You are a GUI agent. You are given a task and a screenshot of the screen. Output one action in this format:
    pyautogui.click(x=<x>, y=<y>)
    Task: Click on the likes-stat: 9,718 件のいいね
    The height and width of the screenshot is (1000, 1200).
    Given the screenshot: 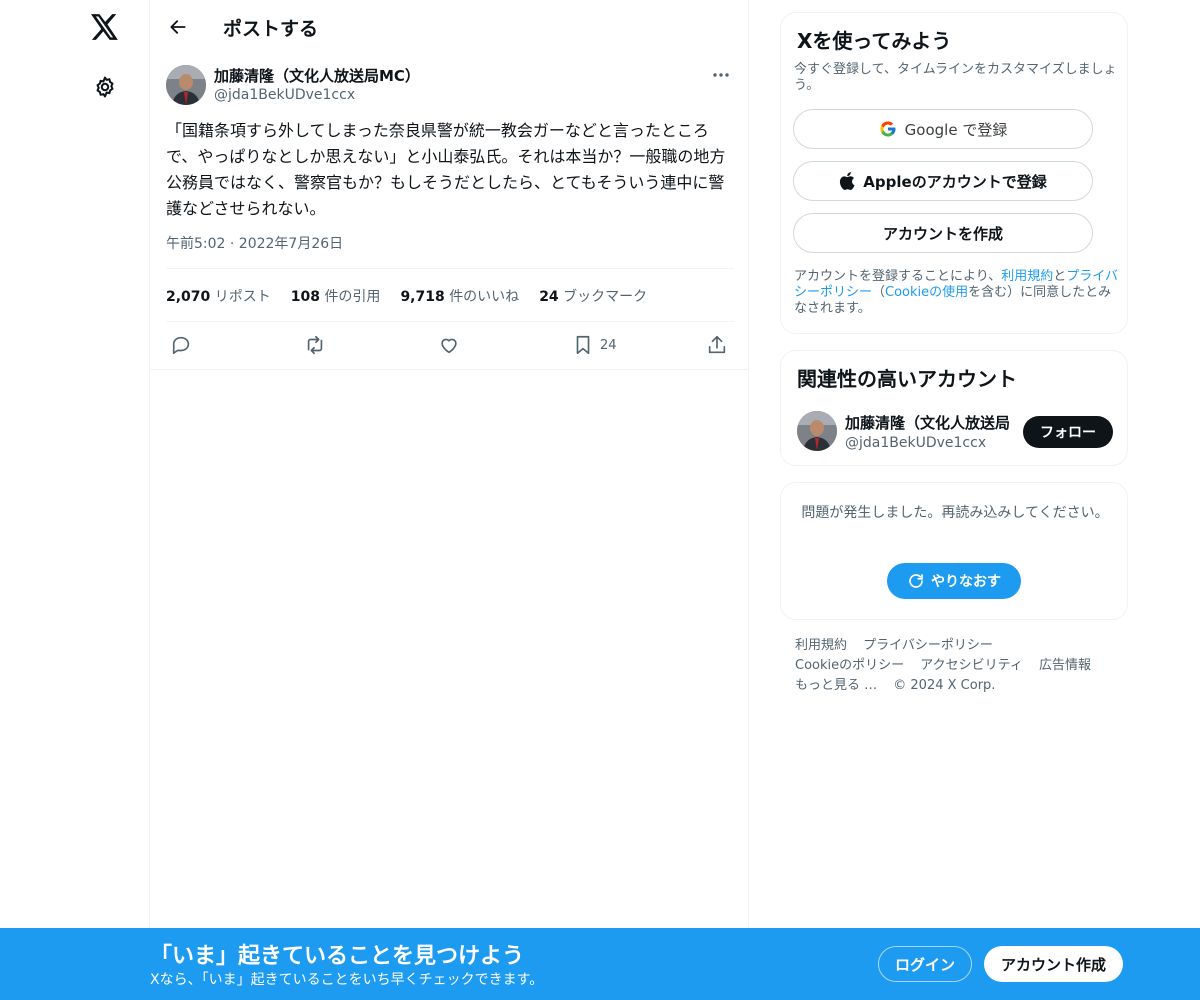 What is the action you would take?
    pyautogui.click(x=459, y=296)
    